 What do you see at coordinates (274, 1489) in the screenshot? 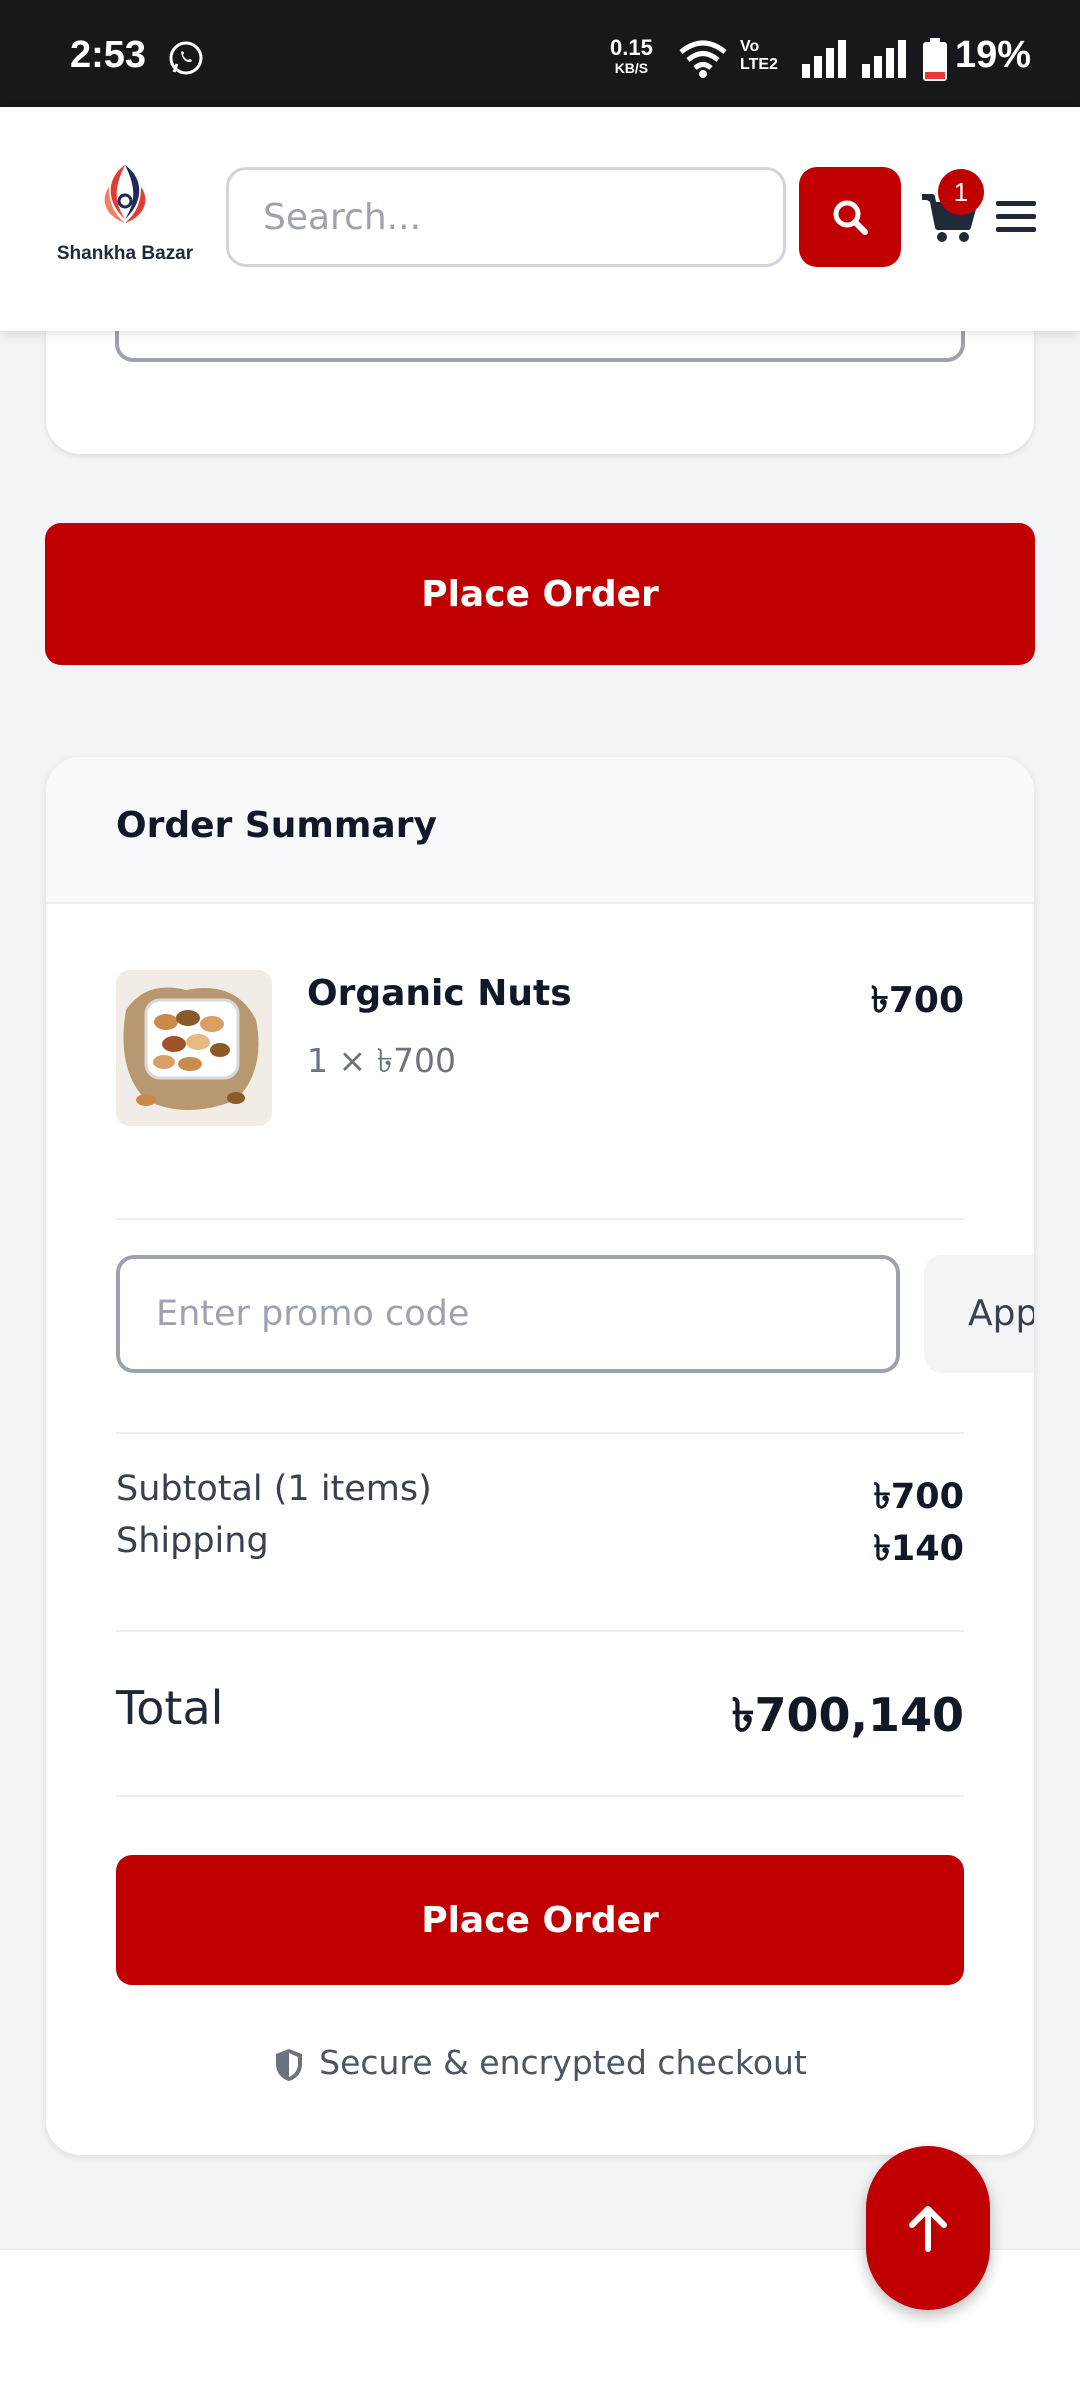
I see `subtotal-label: Subtotal (1 items)` at bounding box center [274, 1489].